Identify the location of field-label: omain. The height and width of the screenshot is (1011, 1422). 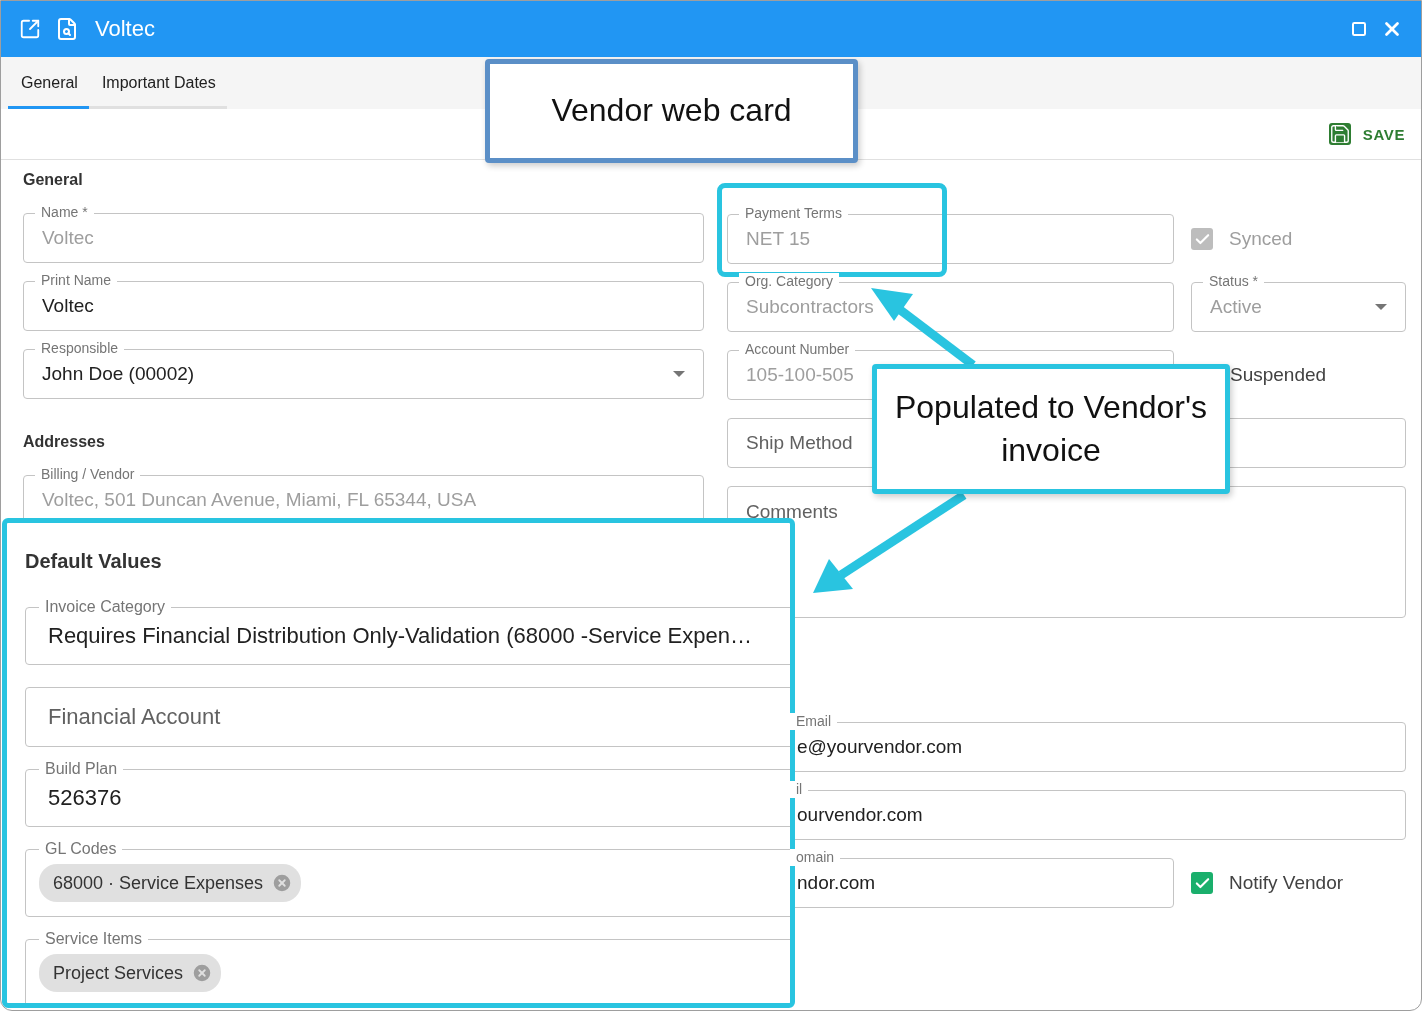
(815, 857).